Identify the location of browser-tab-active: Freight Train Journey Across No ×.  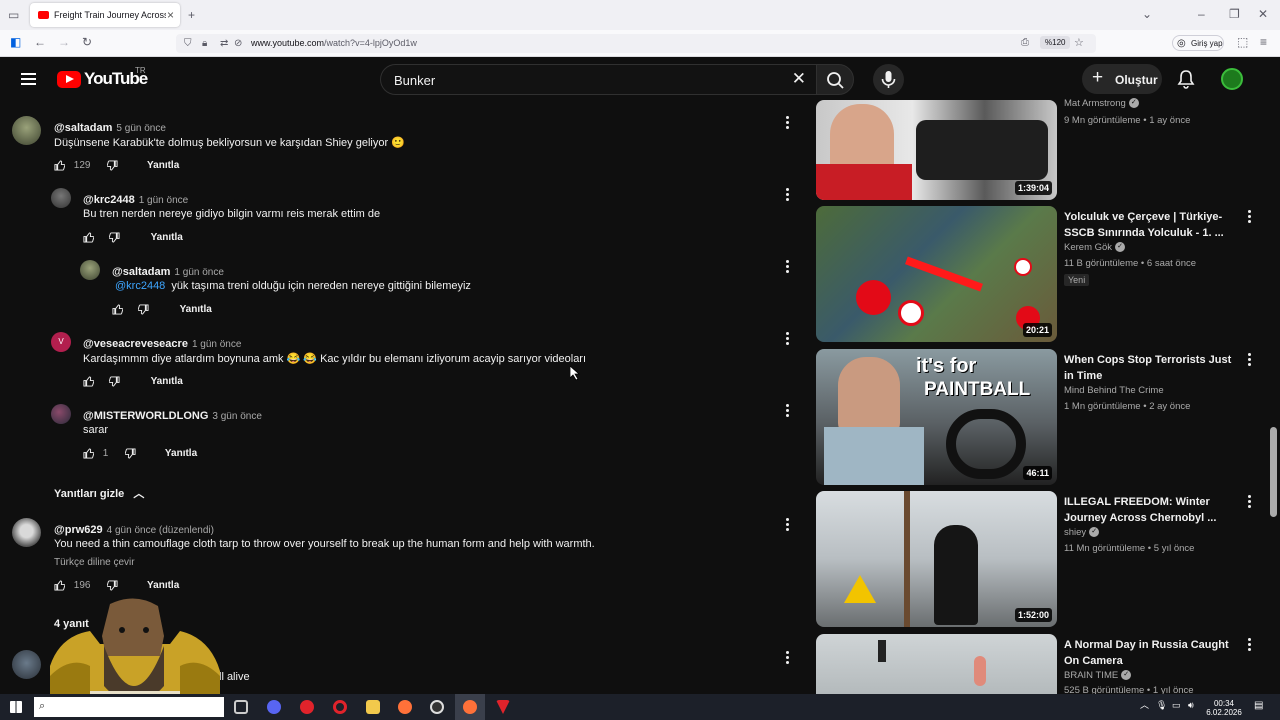
(105, 15).